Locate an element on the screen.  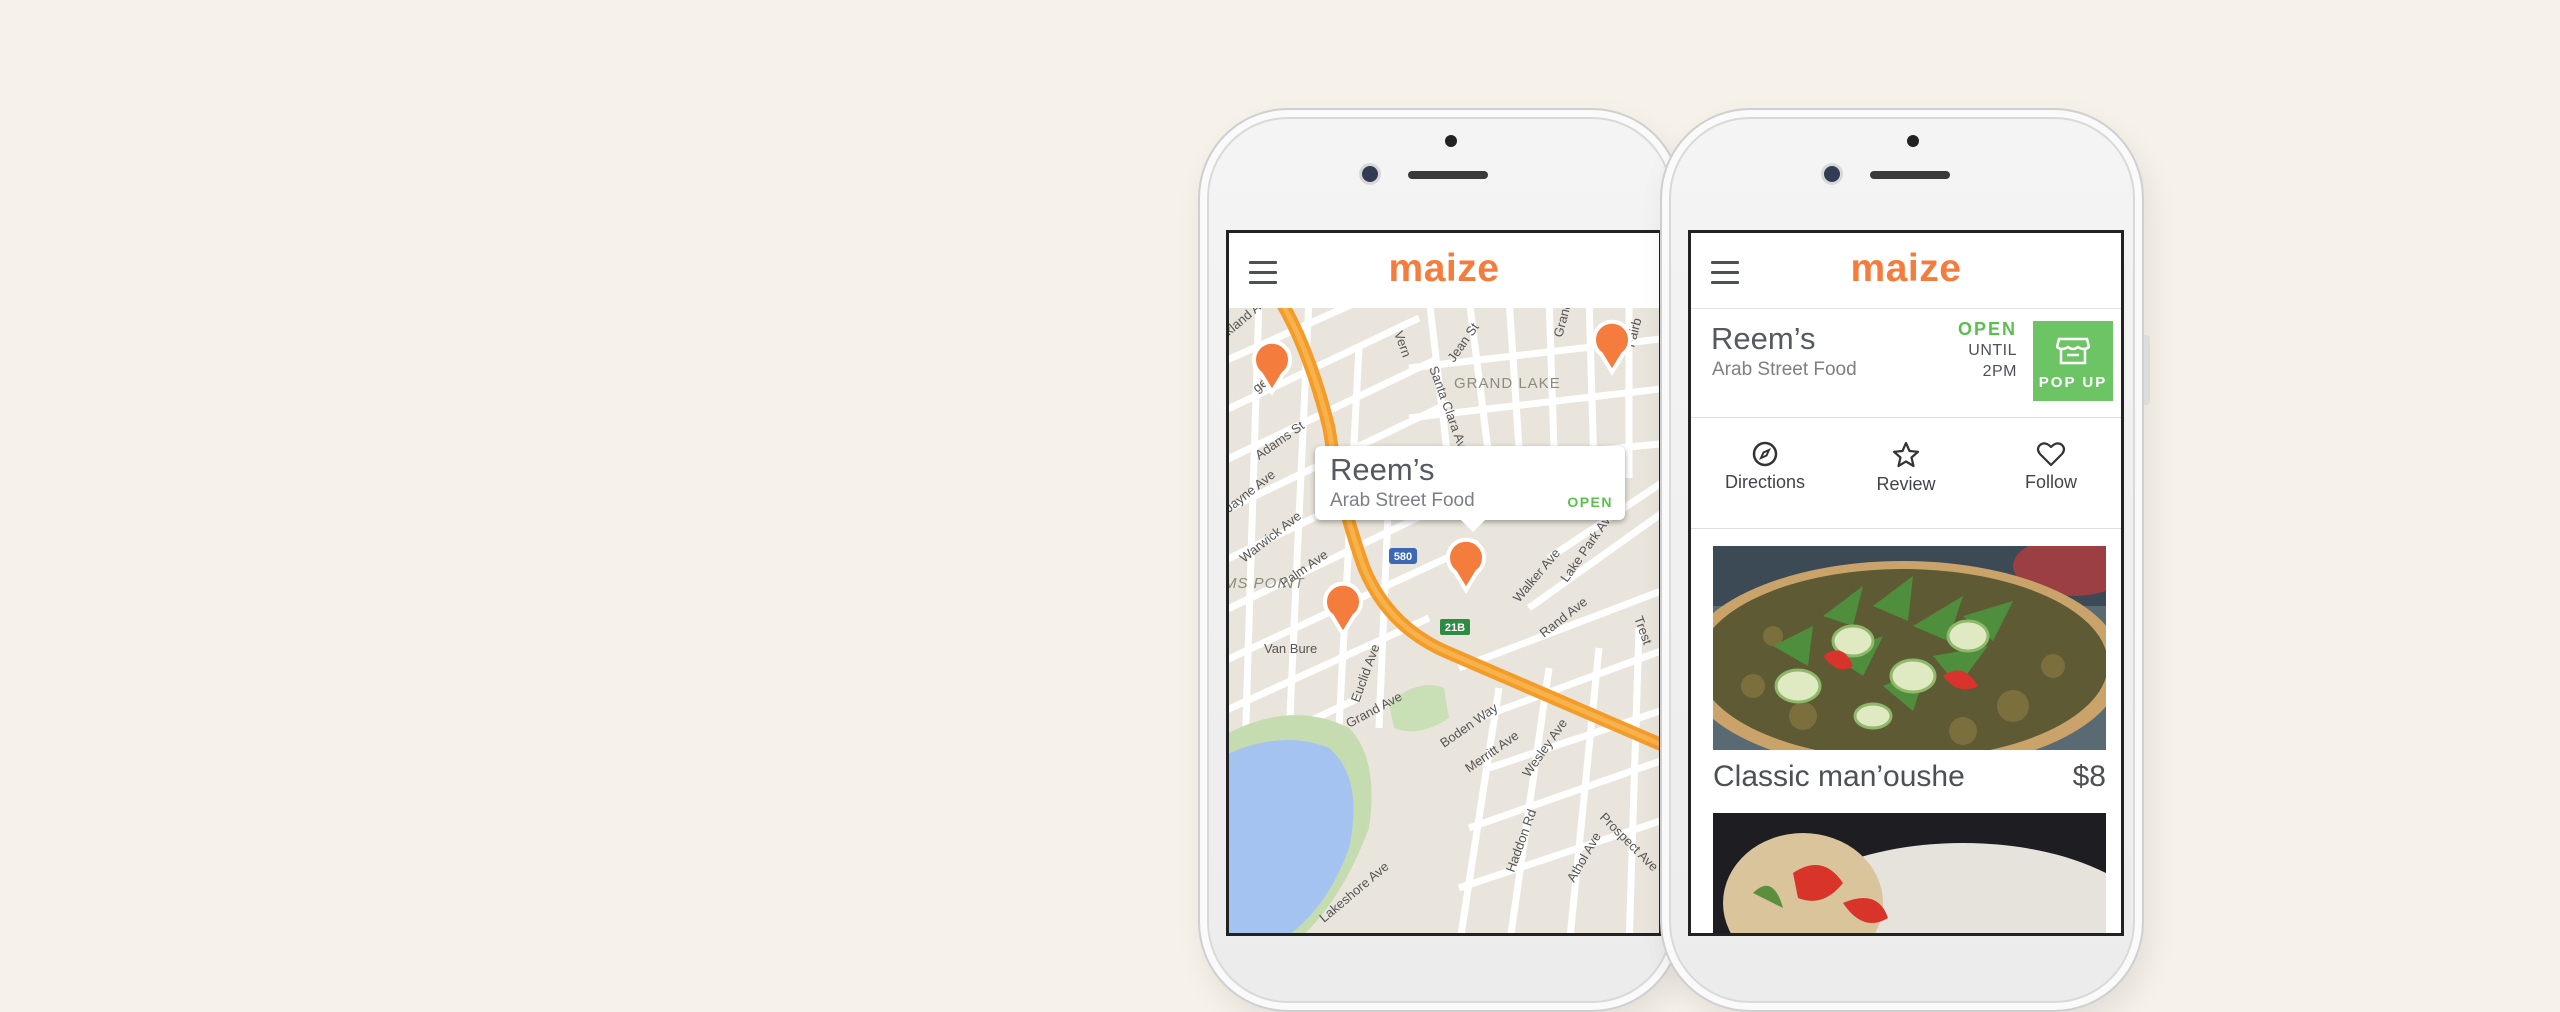
menu-item-name: Classic man’oushe is located at coordinates (1839, 776).